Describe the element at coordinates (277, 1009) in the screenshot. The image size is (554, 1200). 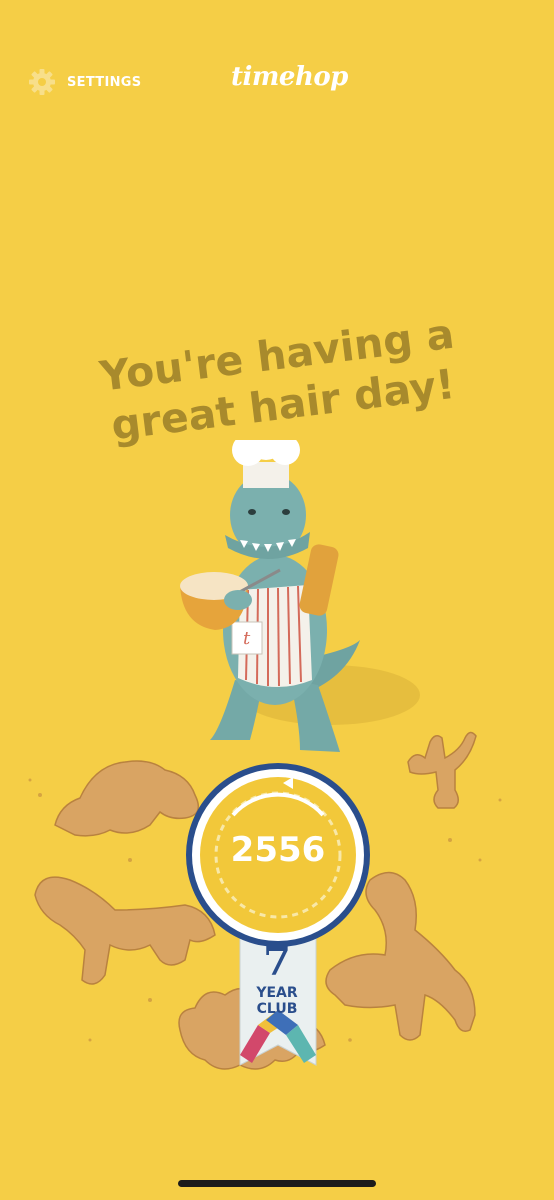
I see `badge-club-line-2: CLUB` at that location.